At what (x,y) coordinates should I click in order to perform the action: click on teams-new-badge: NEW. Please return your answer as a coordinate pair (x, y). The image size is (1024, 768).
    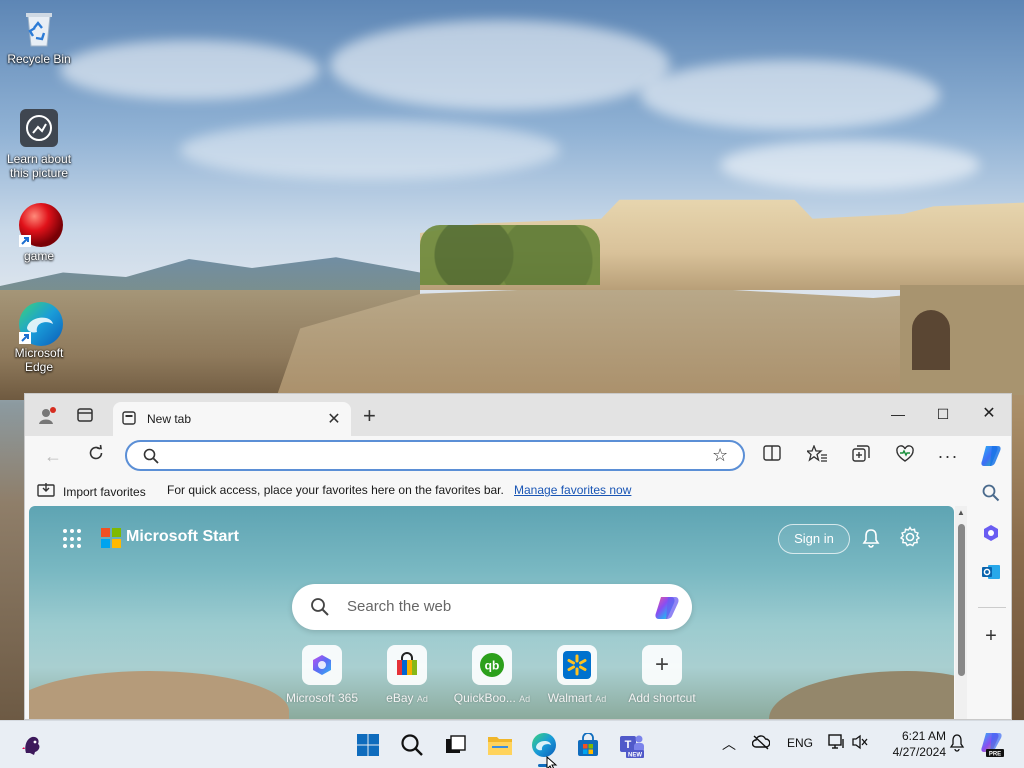
    Looking at the image, I should click on (635, 756).